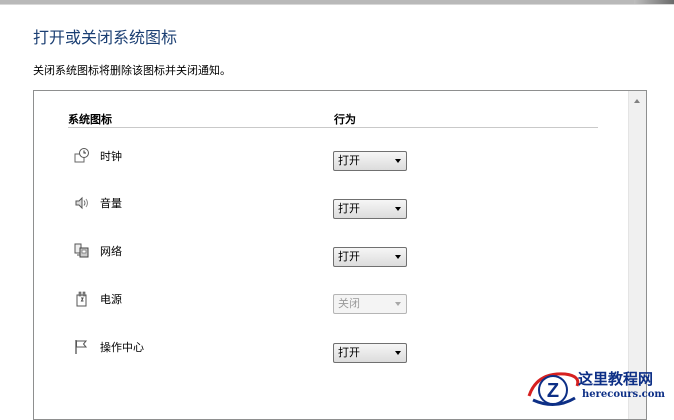 The height and width of the screenshot is (420, 674). I want to click on action-center-flag-icon, so click(81, 347).